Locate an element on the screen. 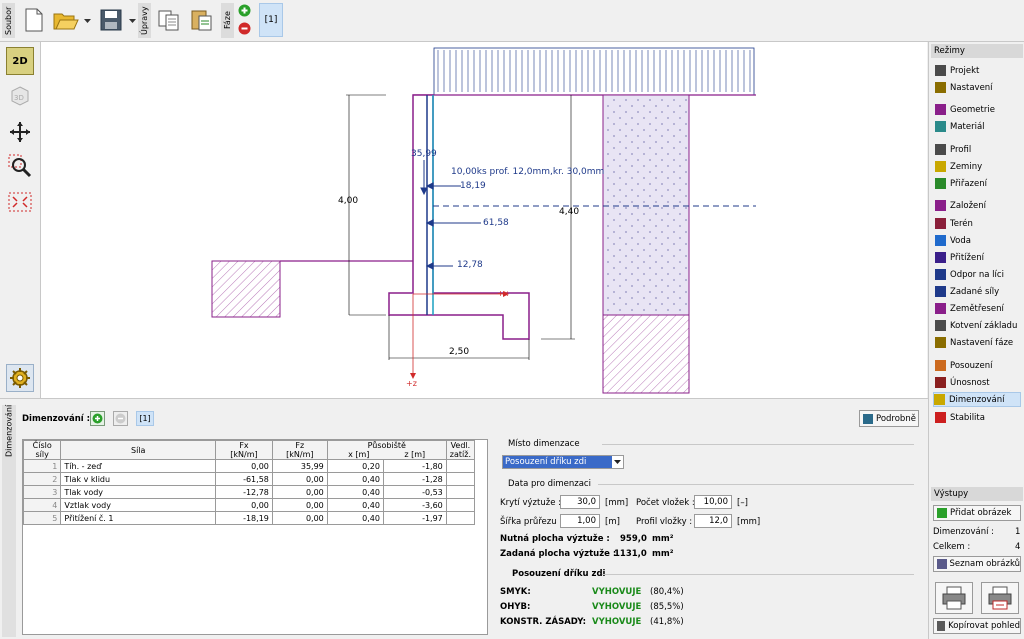 Image resolution: width=1024 pixels, height=639 pixels. faze-label: Fáze is located at coordinates (227, 20).